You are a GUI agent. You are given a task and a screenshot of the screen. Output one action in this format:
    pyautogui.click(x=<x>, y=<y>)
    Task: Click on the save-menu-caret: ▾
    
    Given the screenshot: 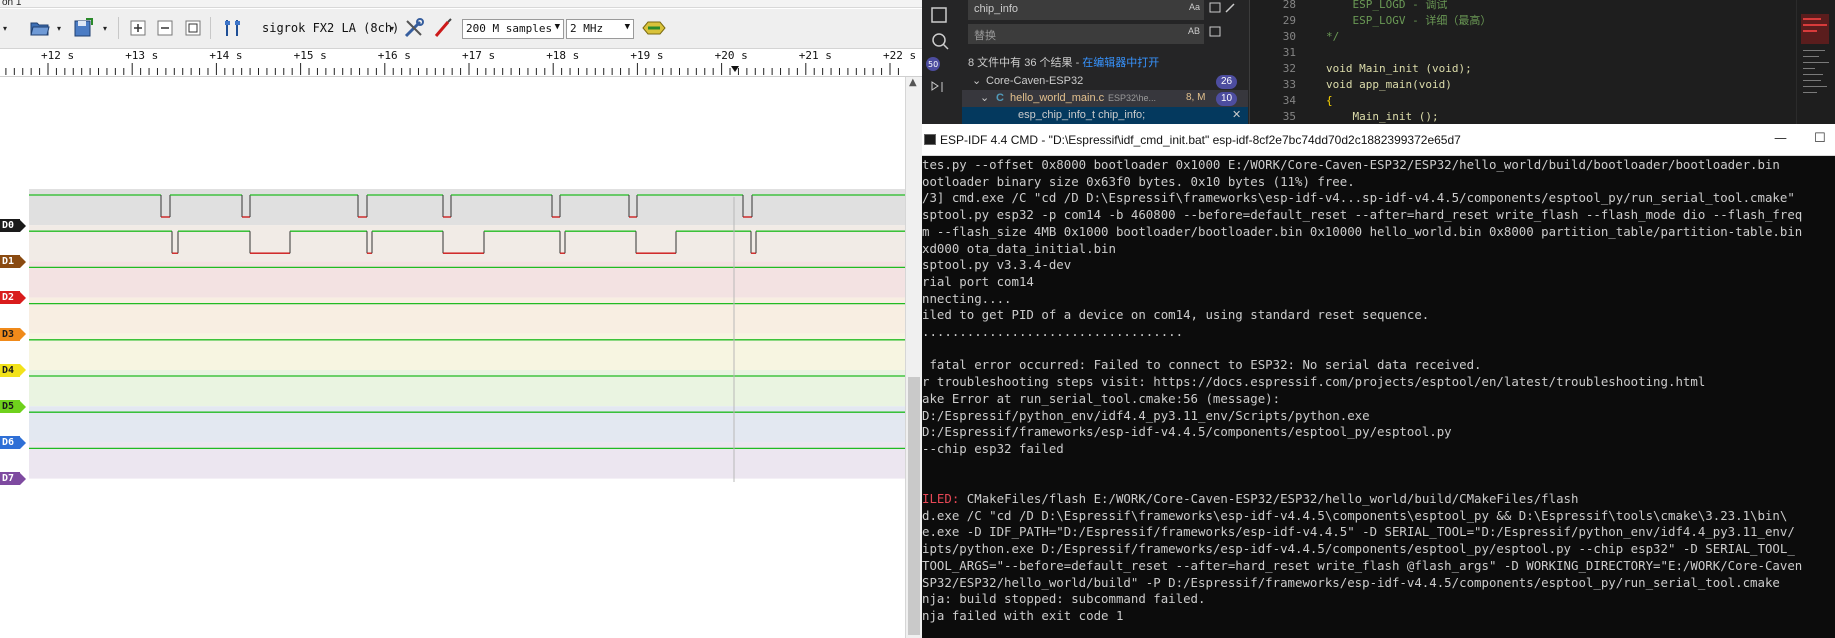 What is the action you would take?
    pyautogui.click(x=105, y=28)
    